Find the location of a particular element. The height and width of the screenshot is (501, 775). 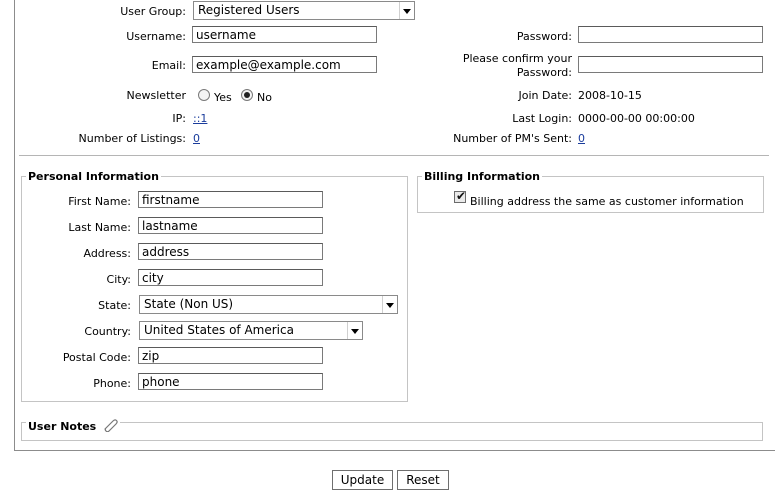

listings-link: 0 is located at coordinates (196, 138).